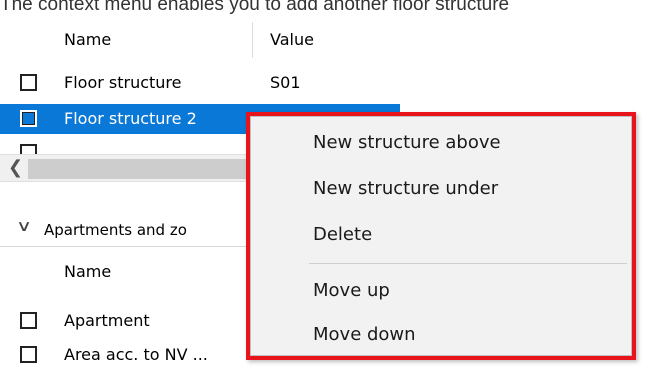 The width and height of the screenshot is (652, 370). What do you see at coordinates (130, 118) in the screenshot?
I see `row-name: Floor structure 2` at bounding box center [130, 118].